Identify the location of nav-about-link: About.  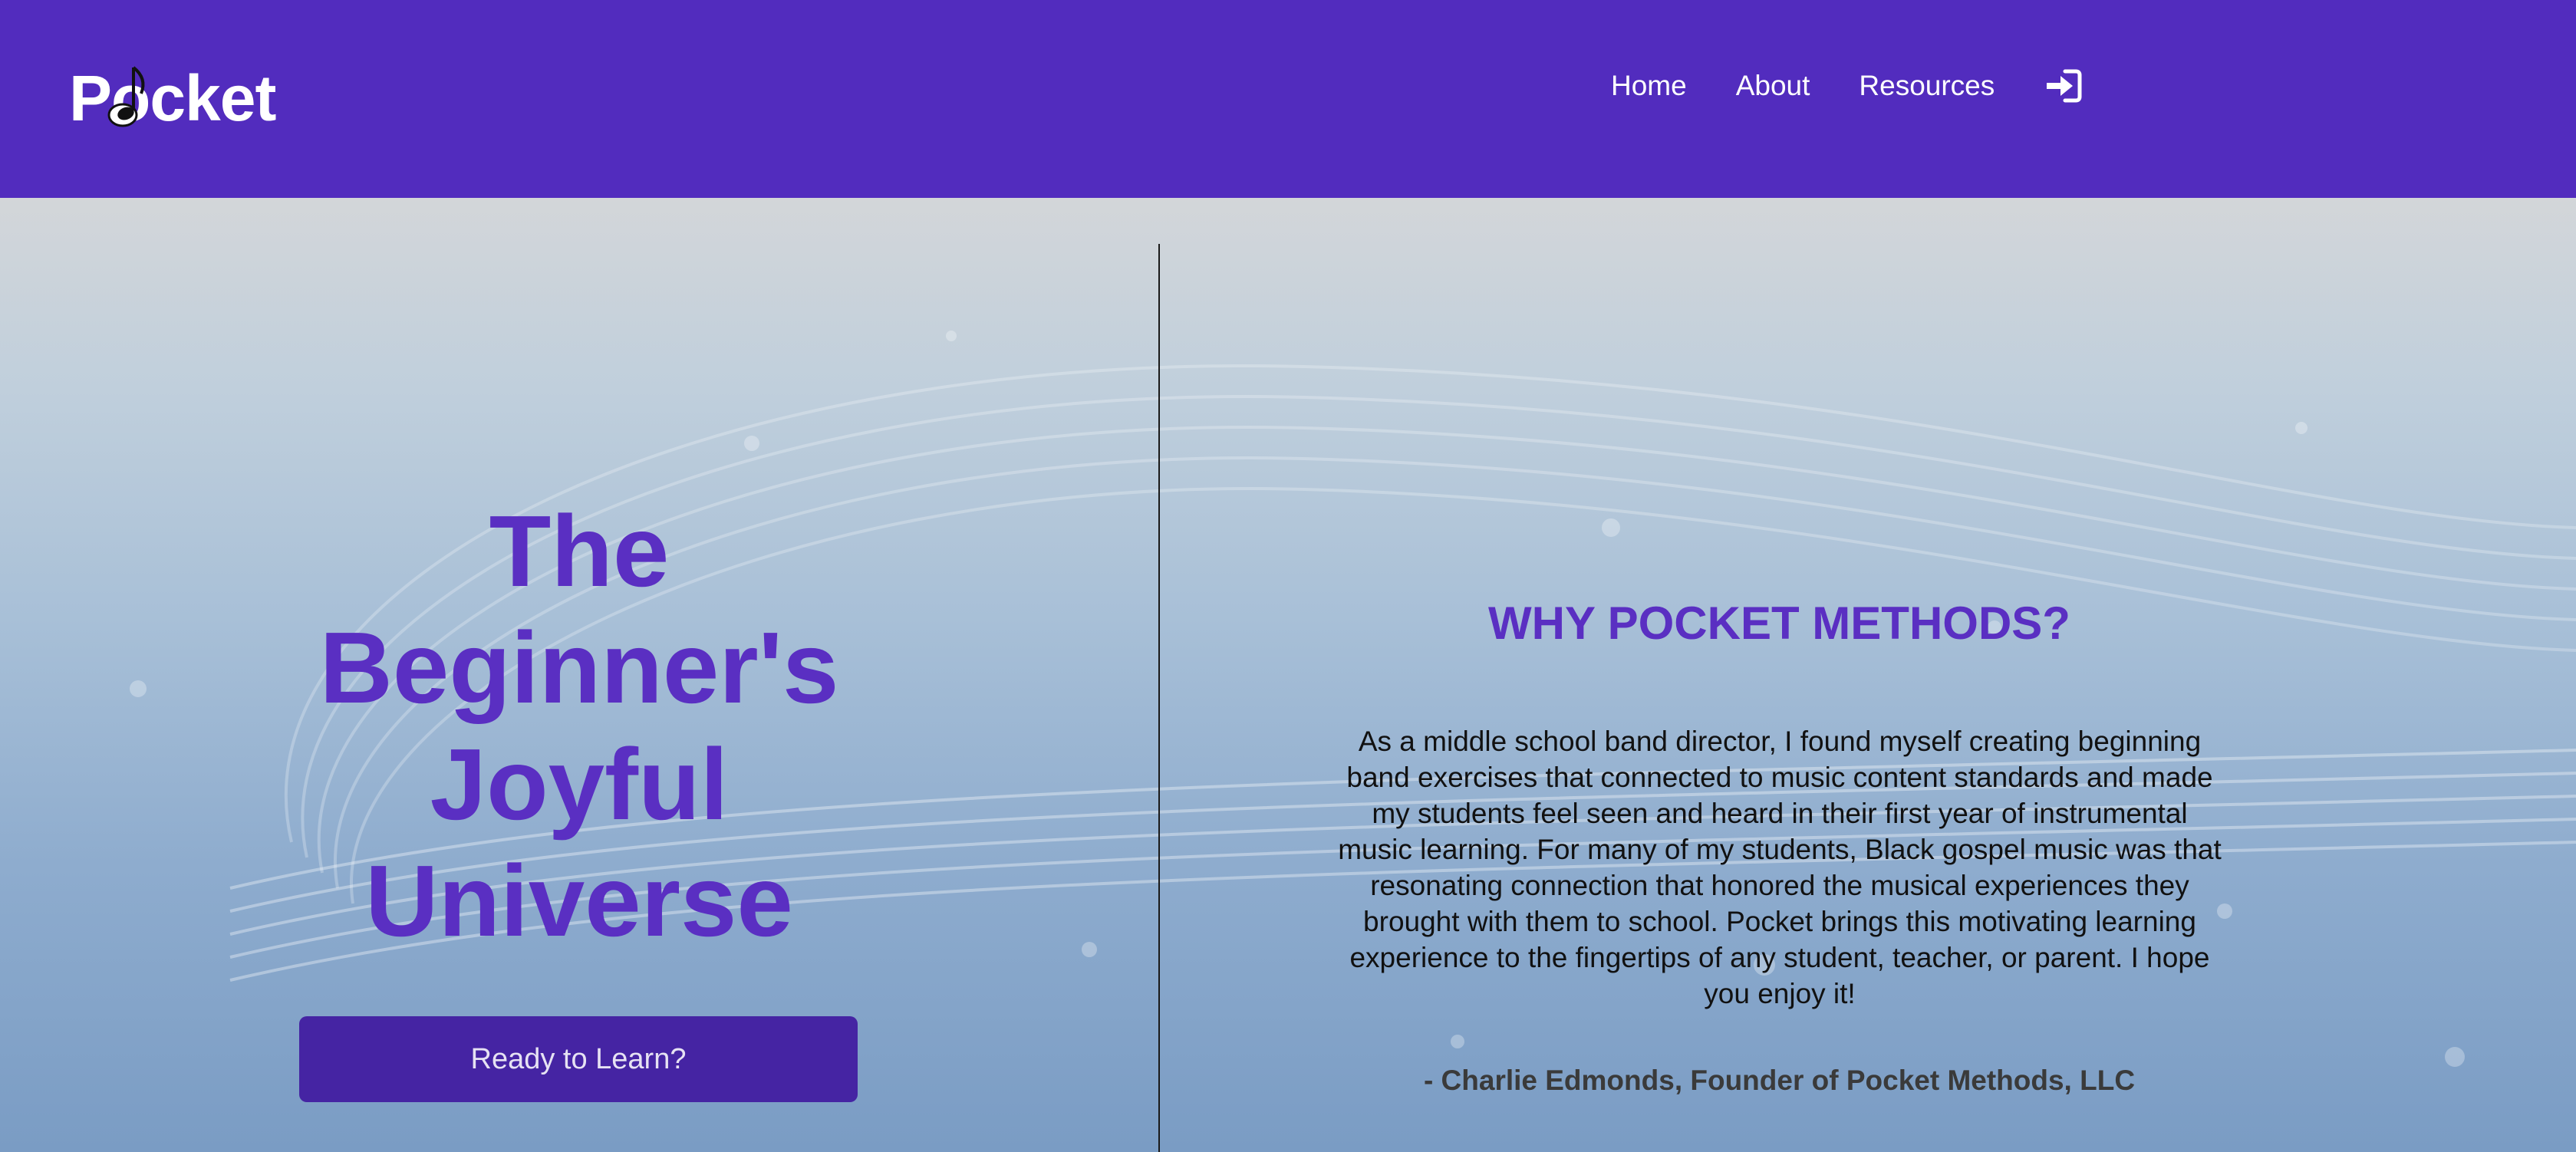
(1773, 86).